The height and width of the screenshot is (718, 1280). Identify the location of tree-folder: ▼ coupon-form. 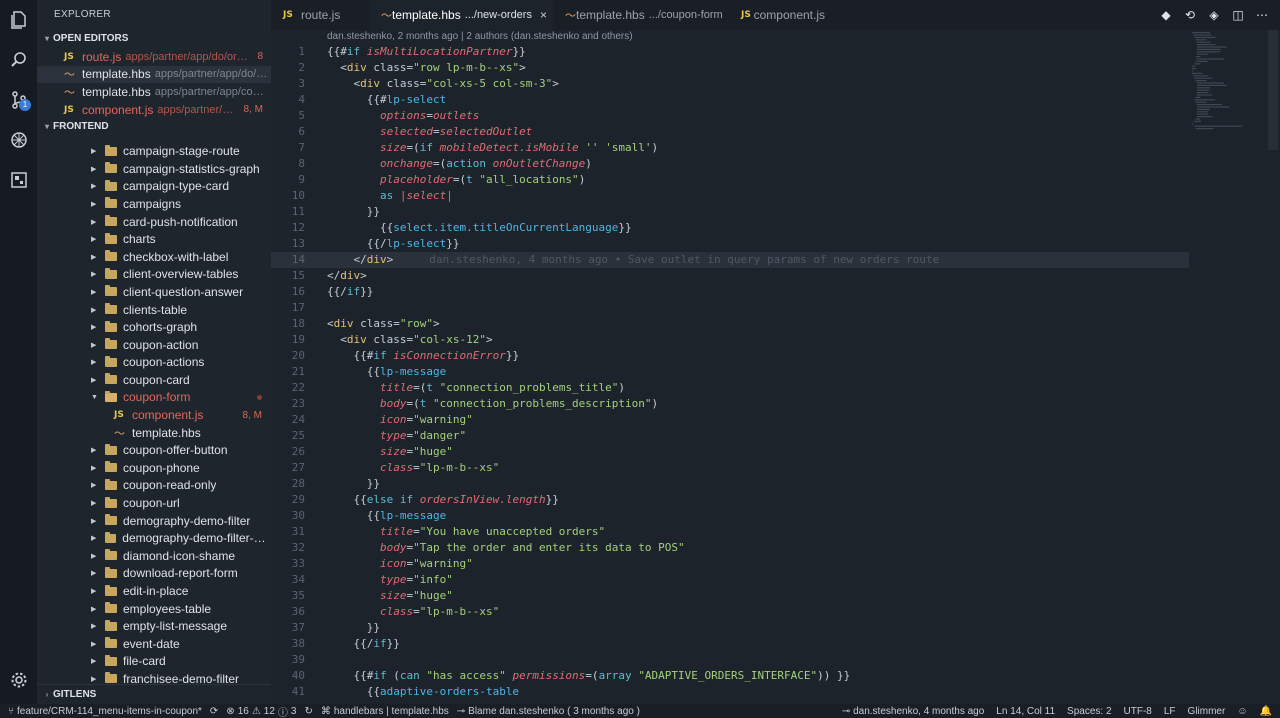
(154, 398).